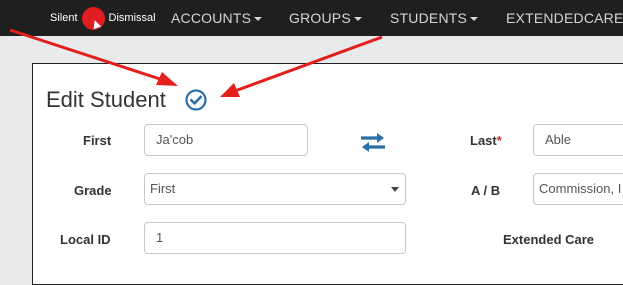 Image resolution: width=623 pixels, height=285 pixels. Describe the element at coordinates (578, 140) in the screenshot. I see `last-name-input: Able` at that location.